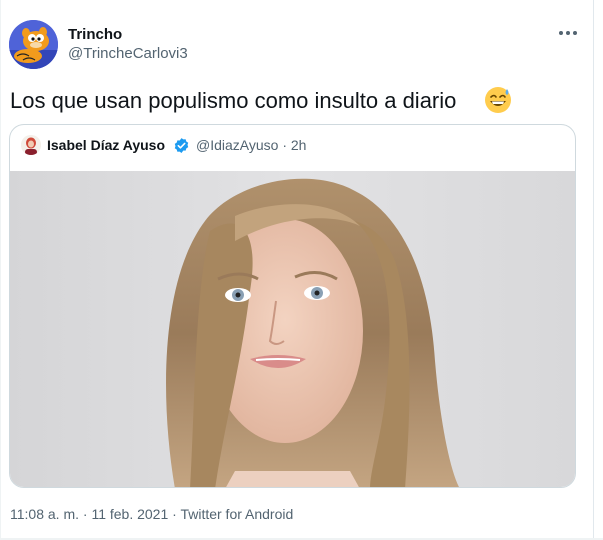  I want to click on author-handle: @TrincheCarlovi3, so click(128, 54).